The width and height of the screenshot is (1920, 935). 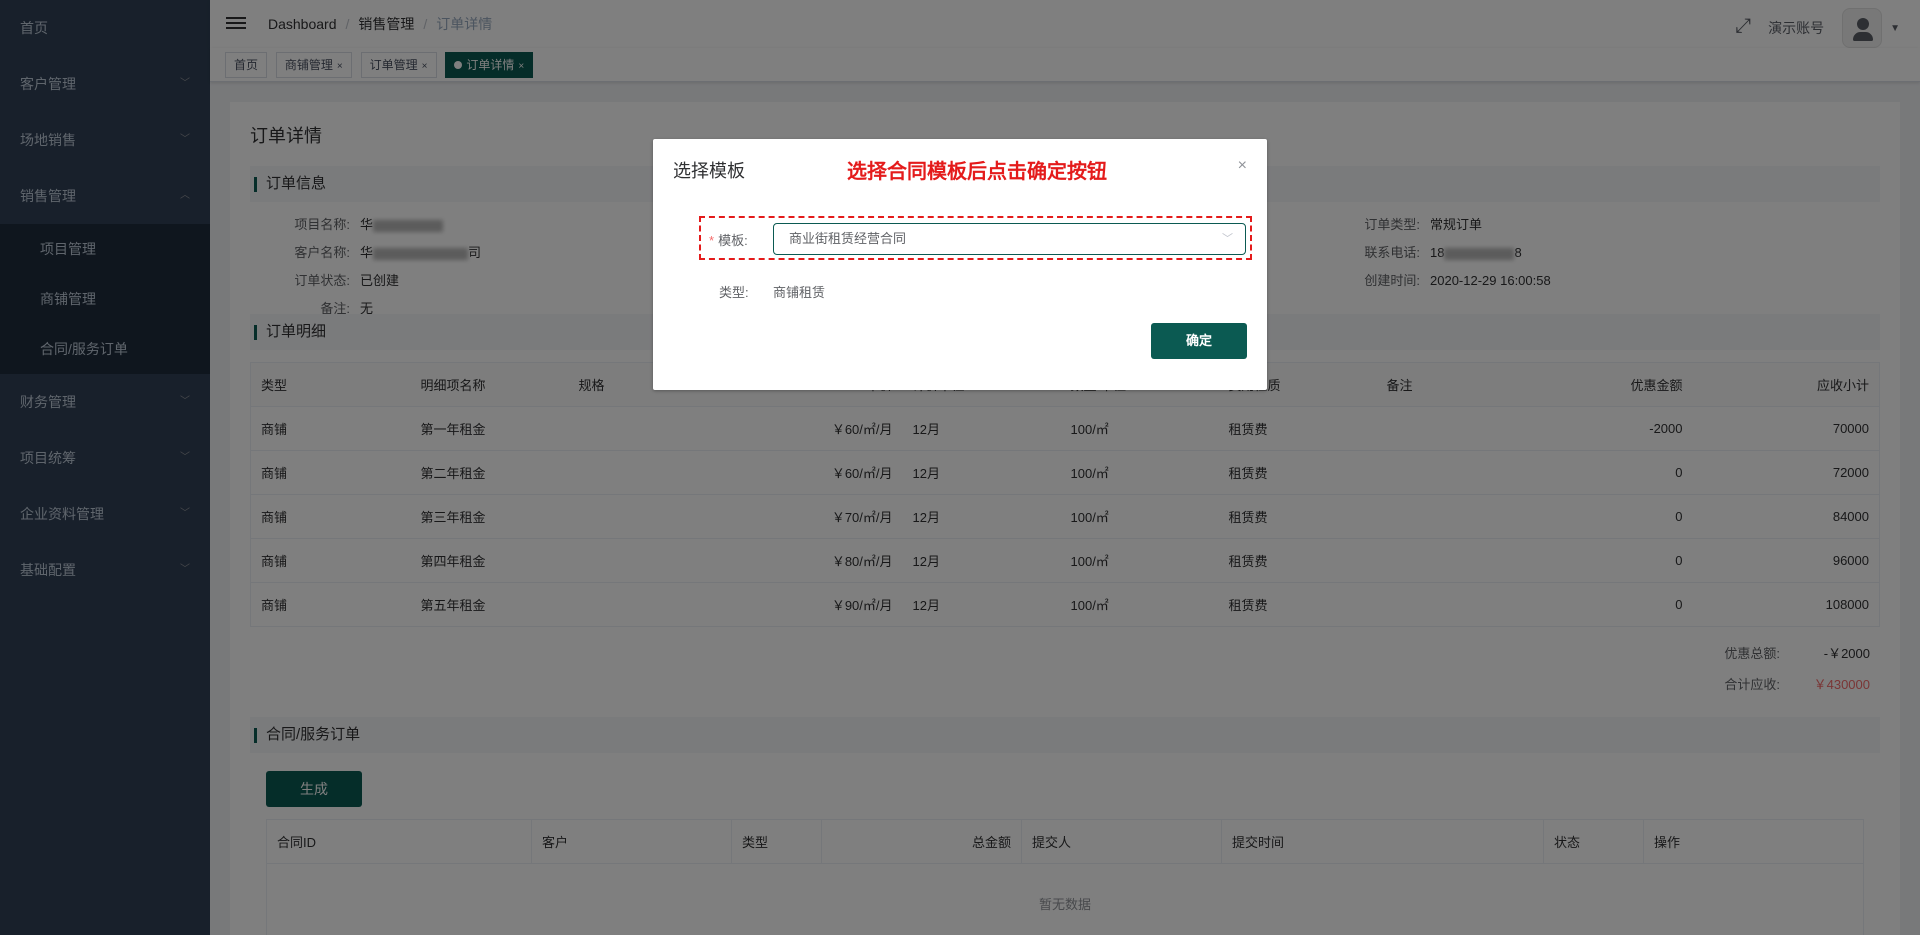 I want to click on close-icon: ×, so click(x=1242, y=166).